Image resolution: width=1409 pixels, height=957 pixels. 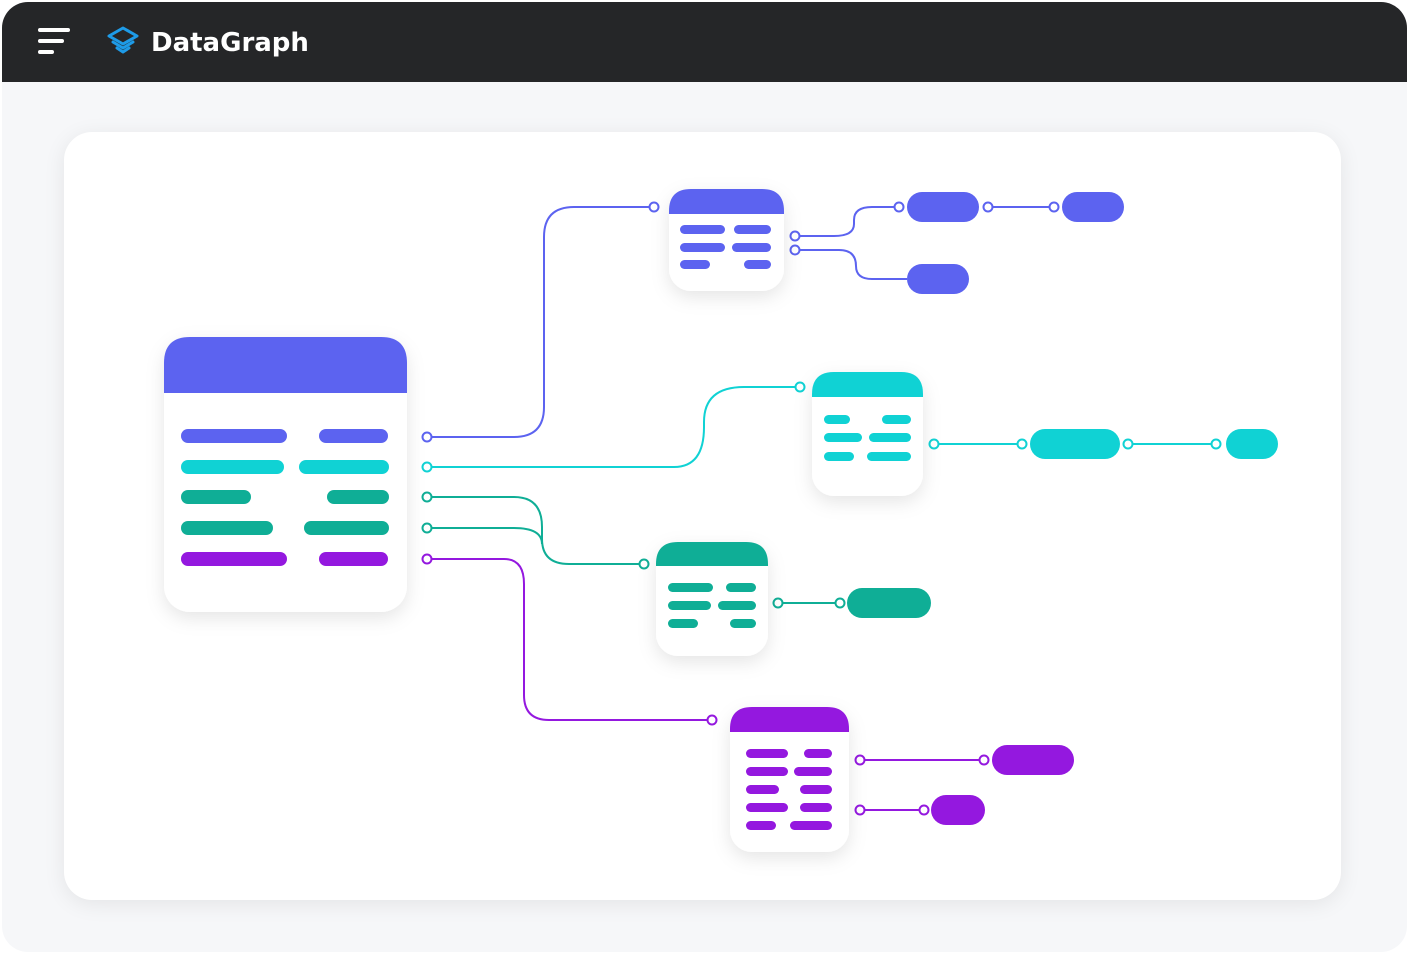 I want to click on teal-output-pills, so click(x=889, y=603).